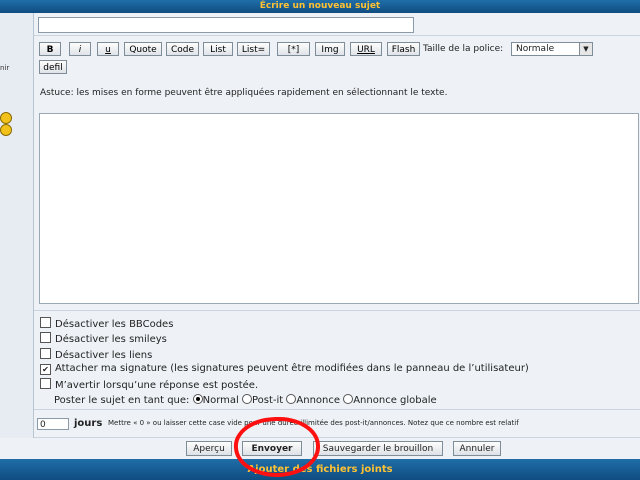 The image size is (640, 480). I want to click on option-label: Désactiver les smileys, so click(111, 339).